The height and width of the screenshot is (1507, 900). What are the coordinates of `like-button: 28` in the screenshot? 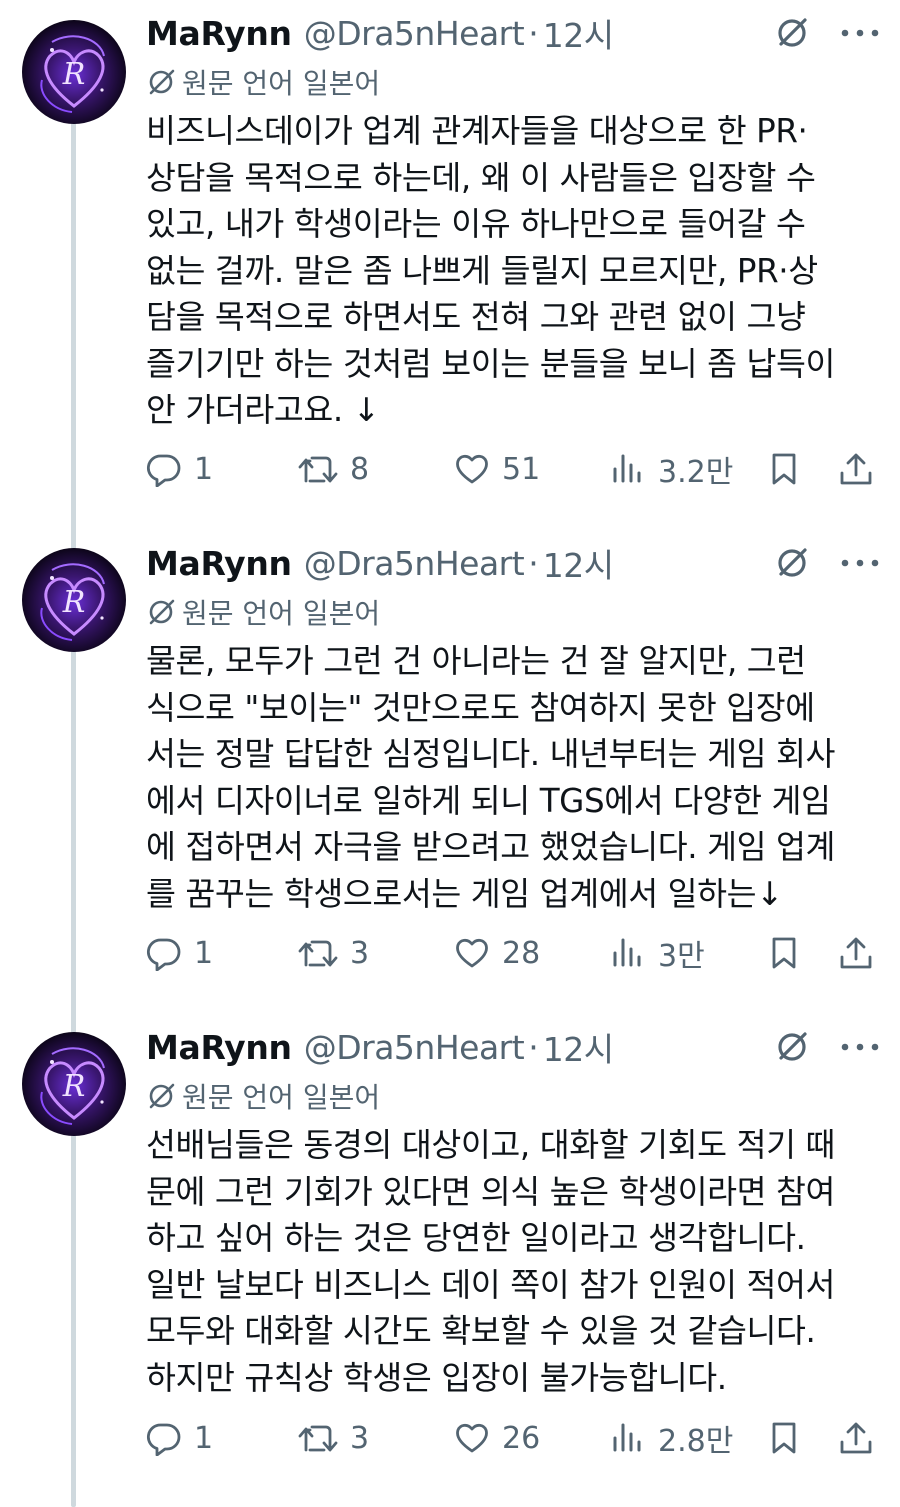 It's located at (497, 953).